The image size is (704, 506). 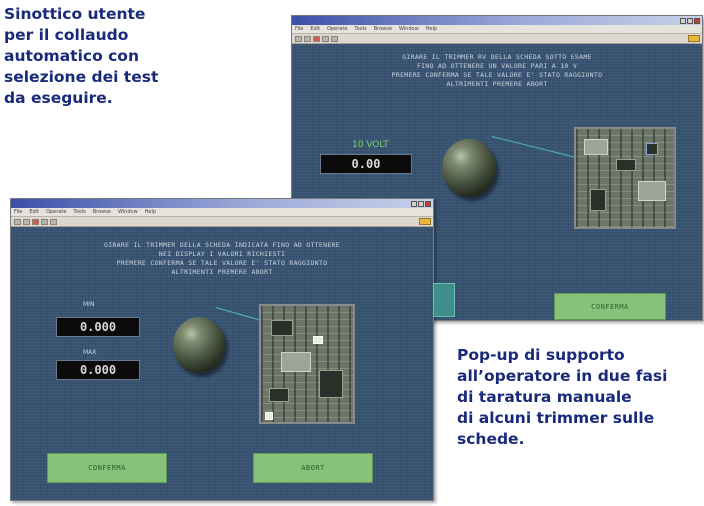 I want to click on display-label-max: MAX, so click(x=90, y=352).